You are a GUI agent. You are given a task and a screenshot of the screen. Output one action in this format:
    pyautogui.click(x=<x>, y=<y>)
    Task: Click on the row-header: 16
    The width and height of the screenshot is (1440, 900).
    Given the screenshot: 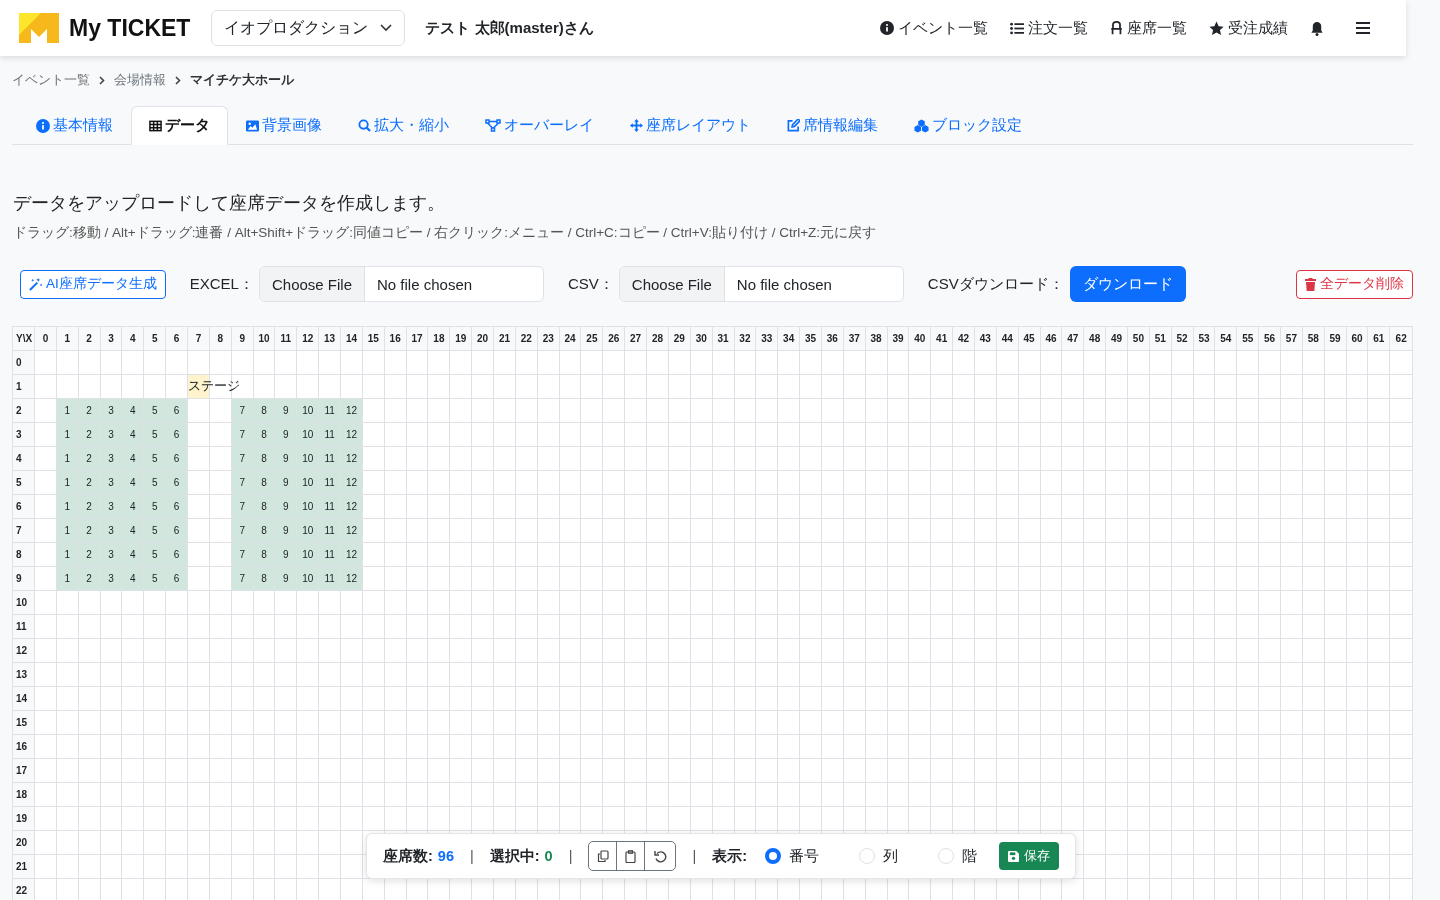 What is the action you would take?
    pyautogui.click(x=23, y=746)
    